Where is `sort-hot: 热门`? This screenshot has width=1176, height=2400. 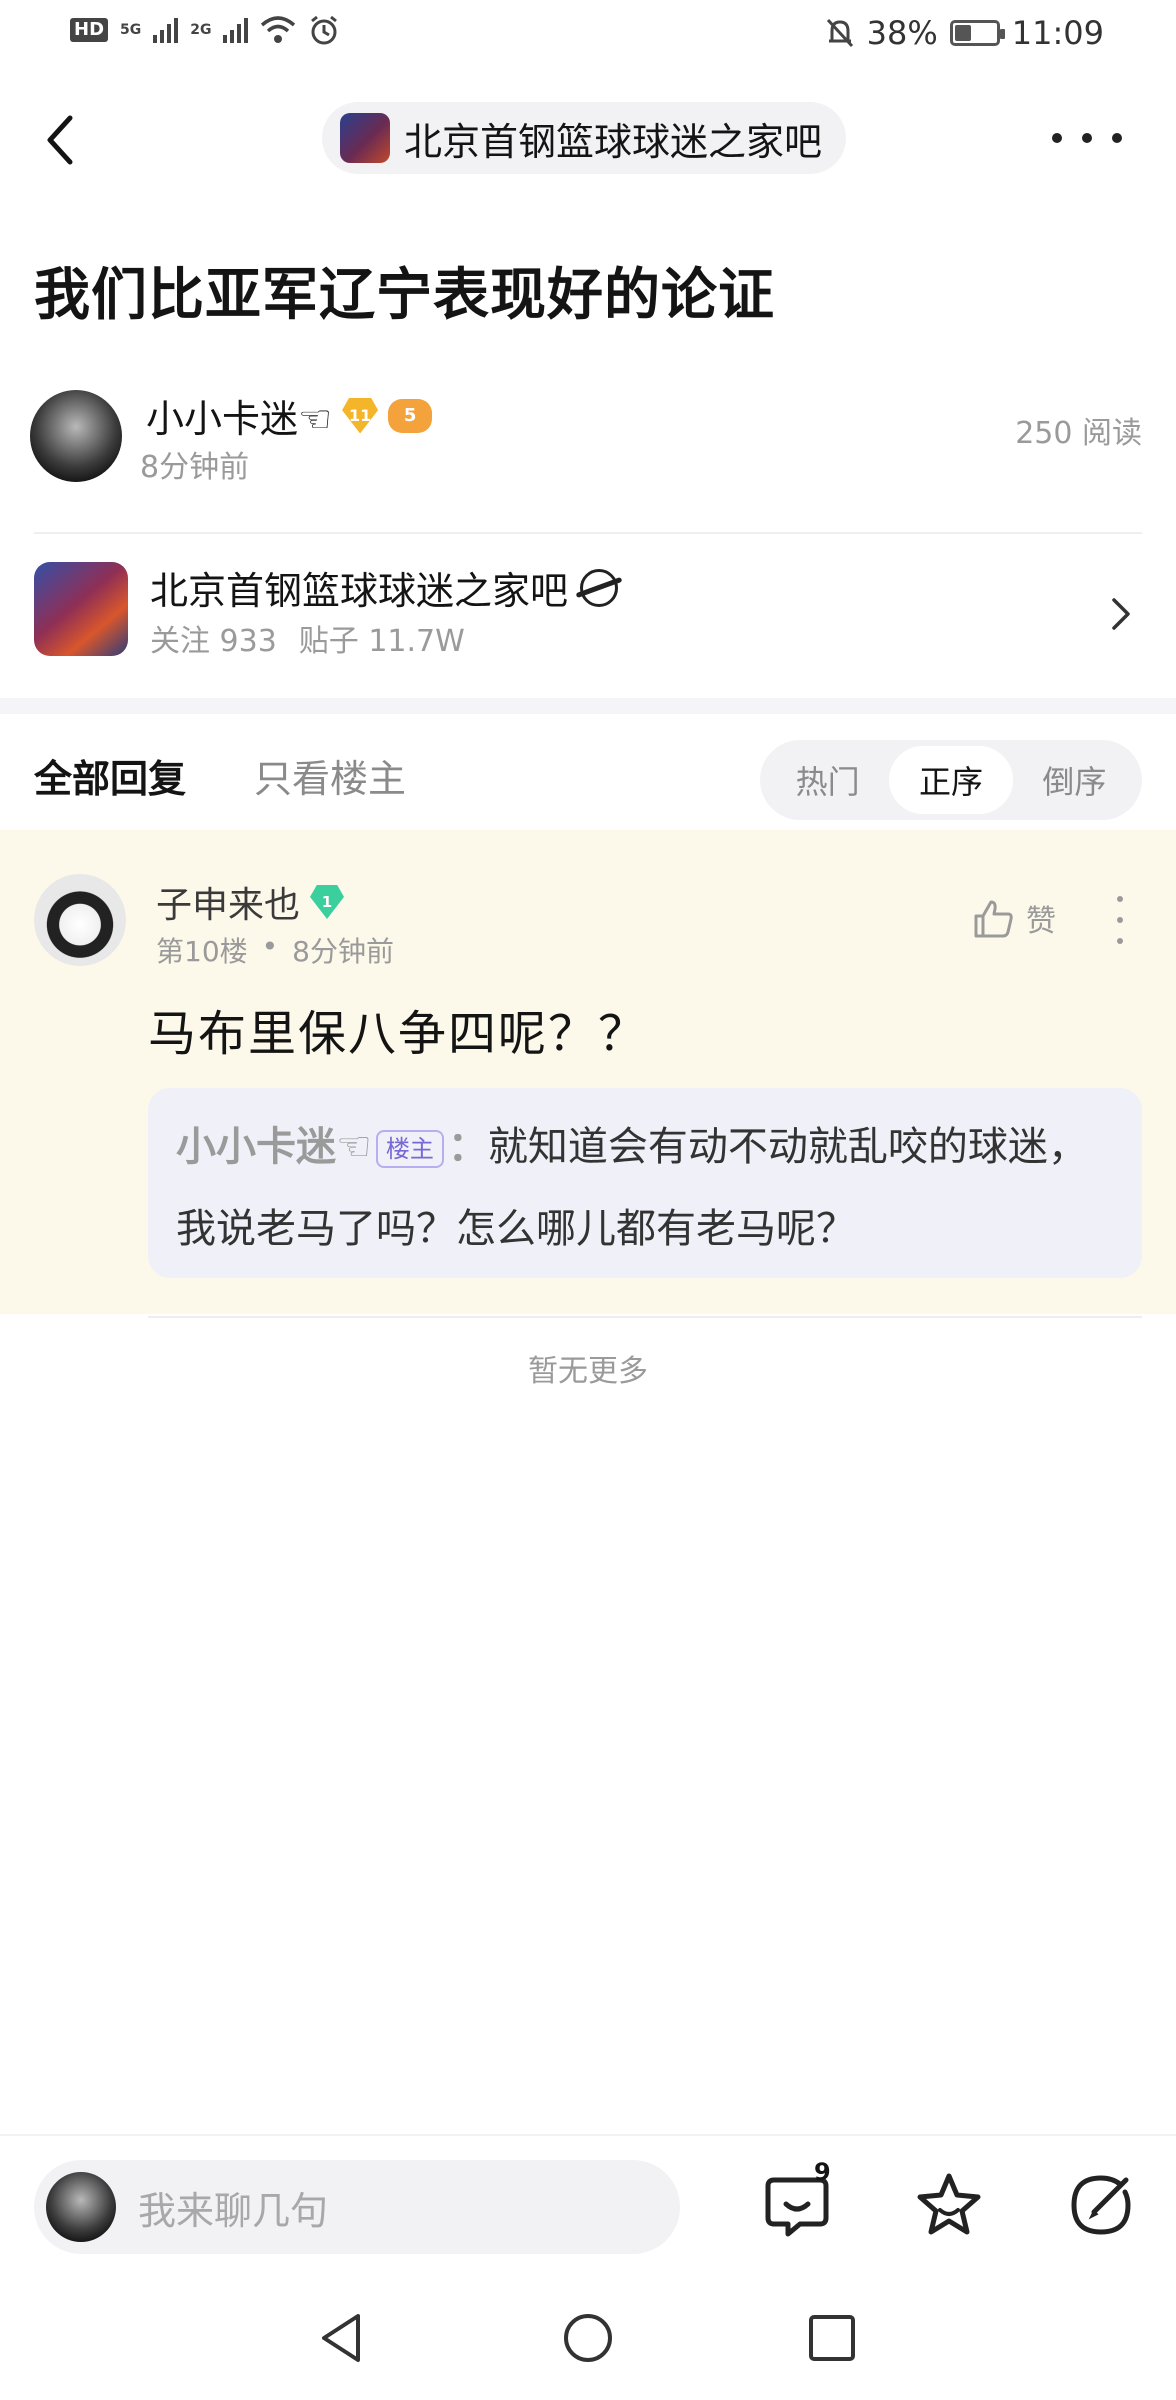
sort-hot: 热门 is located at coordinates (827, 780).